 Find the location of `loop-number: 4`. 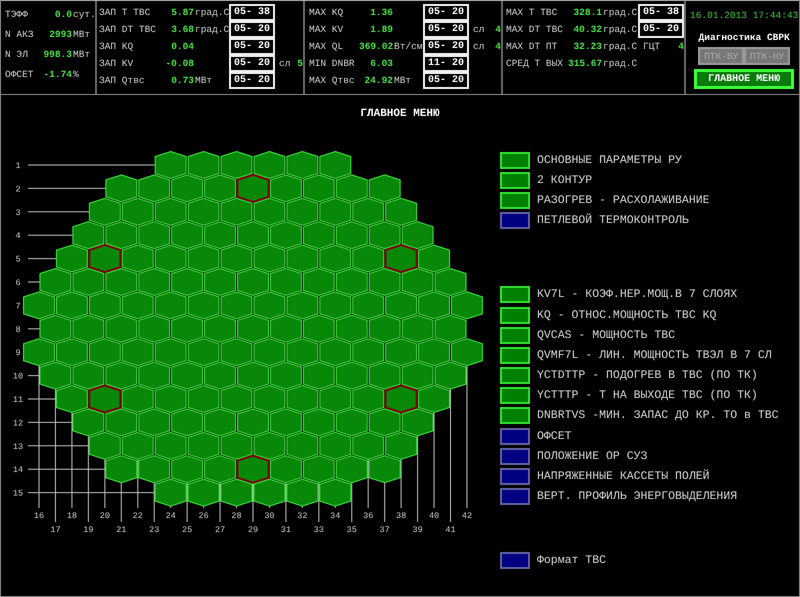

loop-number: 4 is located at coordinates (681, 46).